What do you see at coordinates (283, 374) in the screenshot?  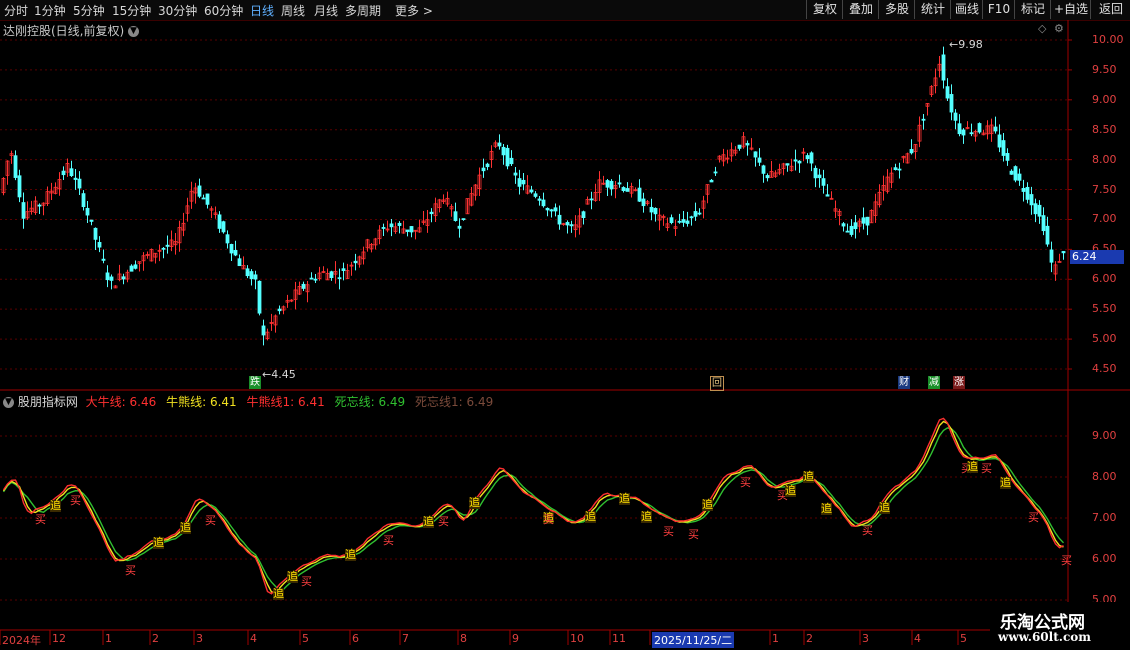 I see `low-price-value: 4.45` at bounding box center [283, 374].